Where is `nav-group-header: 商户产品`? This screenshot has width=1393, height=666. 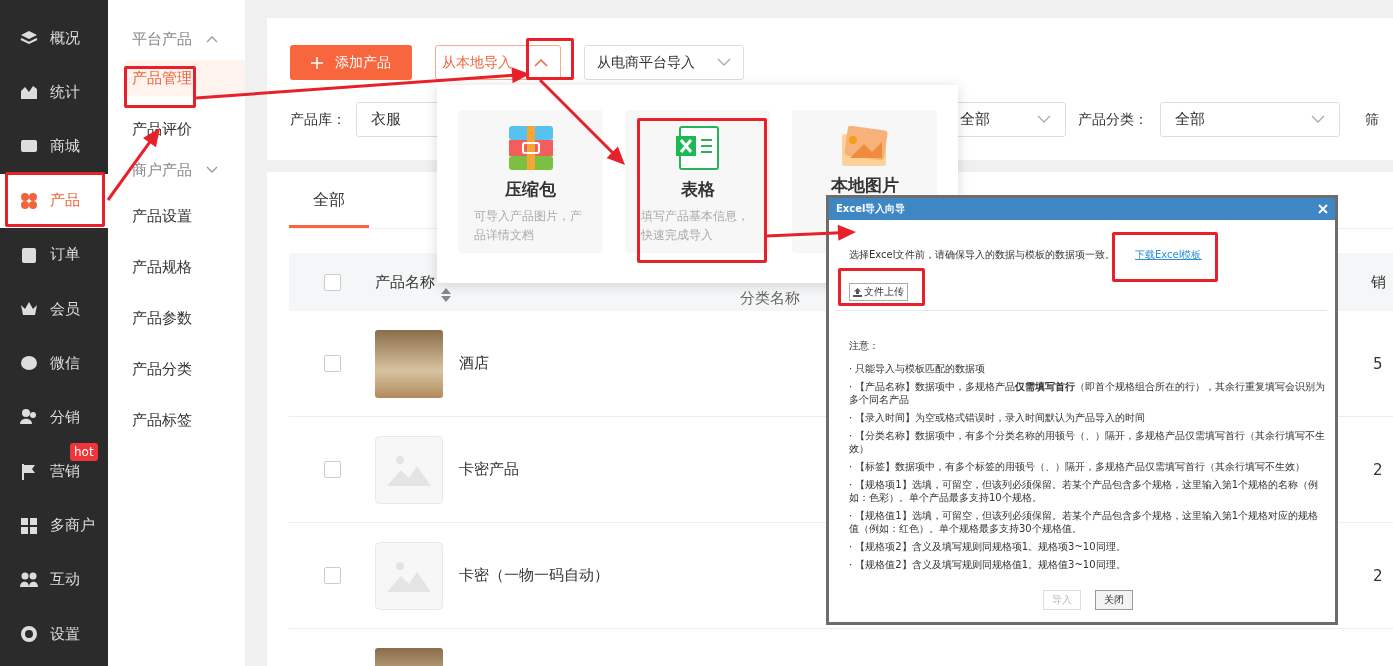 nav-group-header: 商户产品 is located at coordinates (176, 170).